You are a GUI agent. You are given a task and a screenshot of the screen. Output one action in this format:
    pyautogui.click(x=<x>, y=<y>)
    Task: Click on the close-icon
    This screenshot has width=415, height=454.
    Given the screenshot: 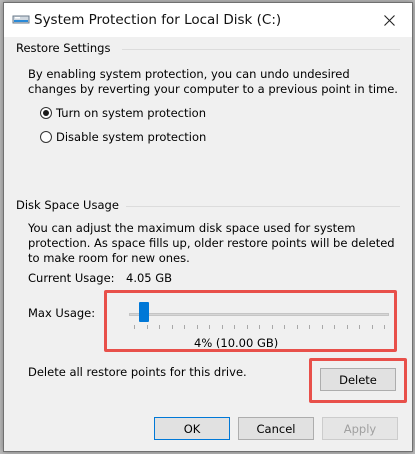 What is the action you would take?
    pyautogui.click(x=389, y=20)
    